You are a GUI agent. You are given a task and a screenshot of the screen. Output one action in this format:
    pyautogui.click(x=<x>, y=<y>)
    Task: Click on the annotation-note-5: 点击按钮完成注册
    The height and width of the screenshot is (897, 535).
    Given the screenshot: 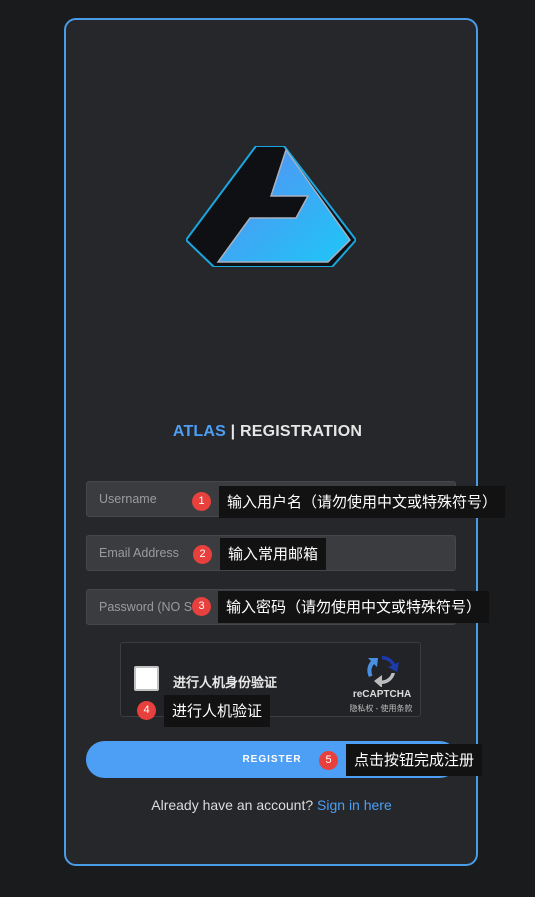 What is the action you would take?
    pyautogui.click(x=414, y=760)
    